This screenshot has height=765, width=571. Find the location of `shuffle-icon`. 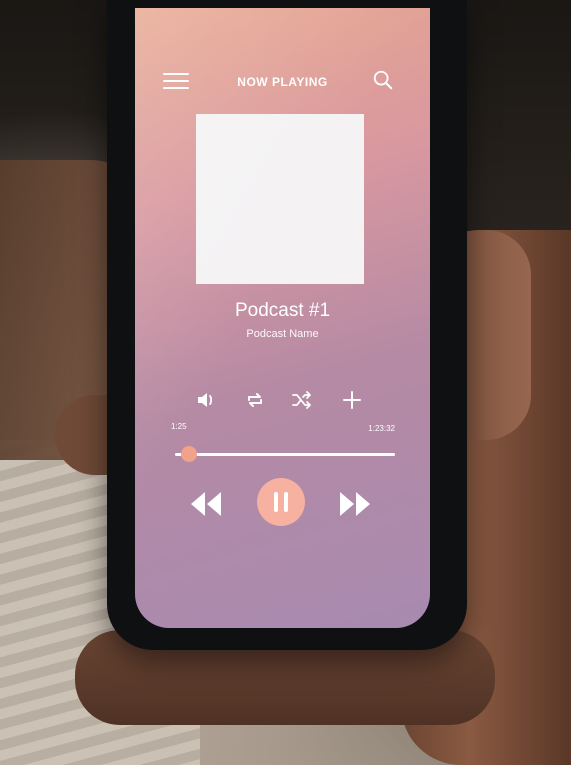

shuffle-icon is located at coordinates (302, 400).